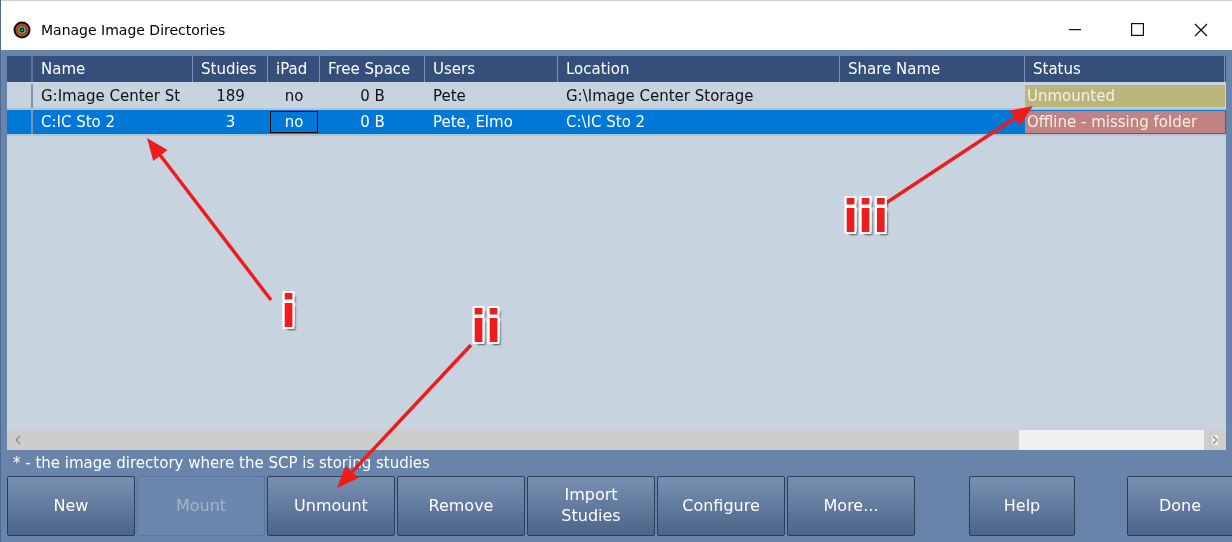  Describe the element at coordinates (1022, 506) in the screenshot. I see `action-button: Help` at that location.